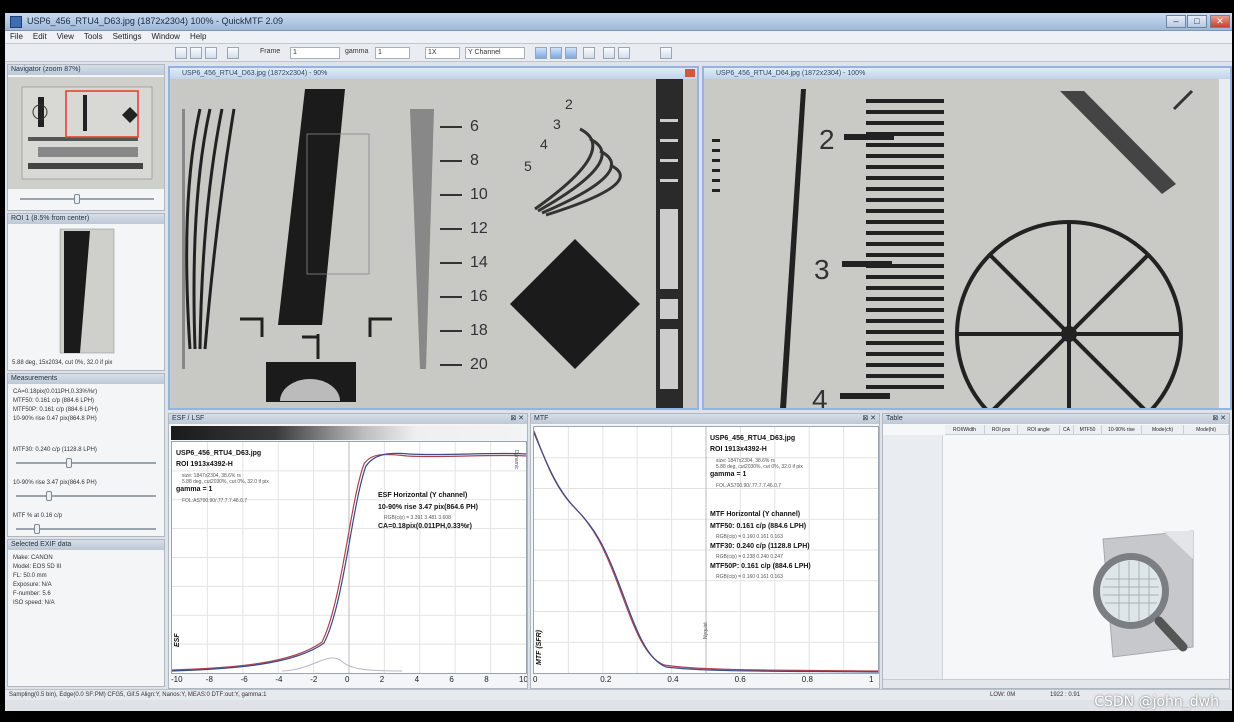 The height and width of the screenshot is (722, 1234). I want to click on save-icon, so click(196, 53).